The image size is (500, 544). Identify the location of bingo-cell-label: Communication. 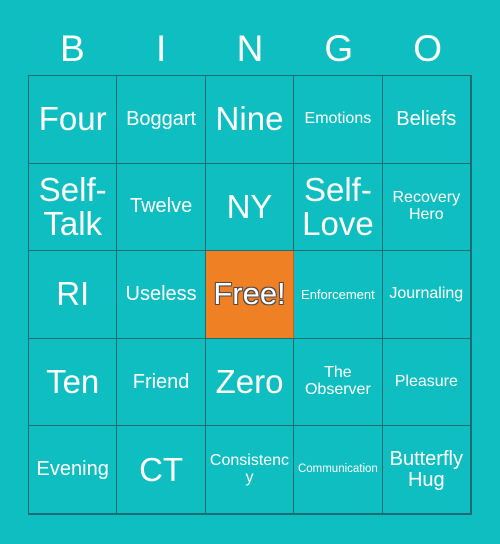
(337, 468).